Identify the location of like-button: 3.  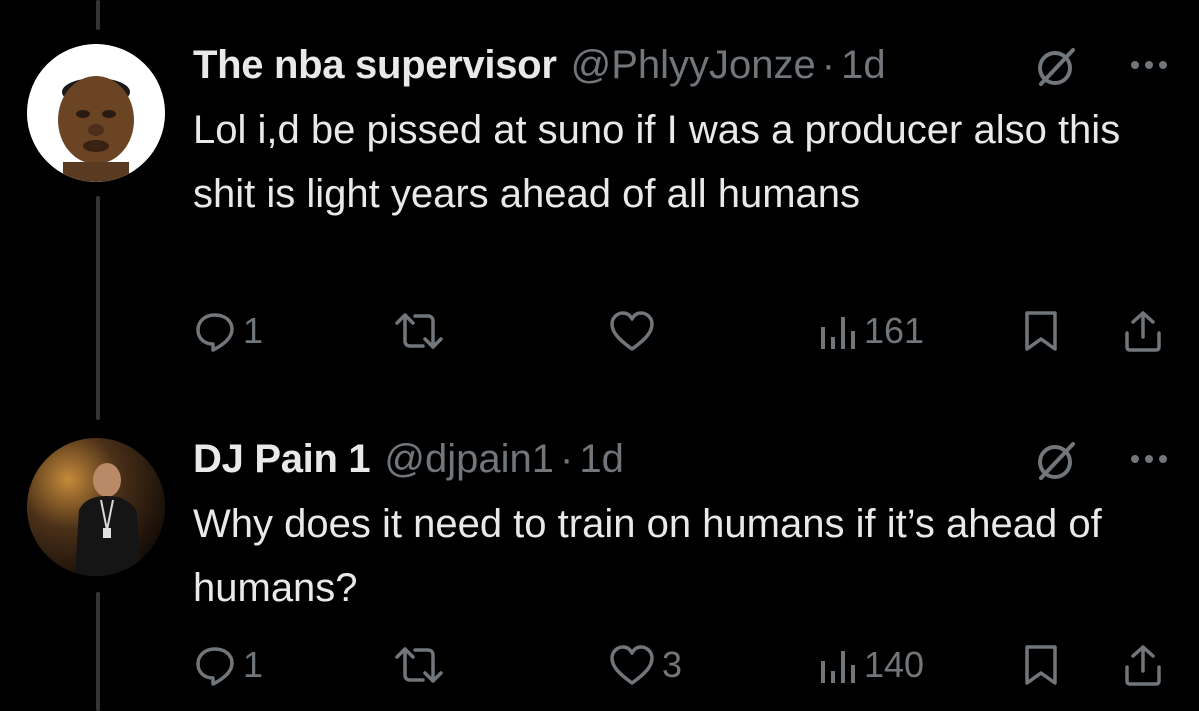
(645, 665).